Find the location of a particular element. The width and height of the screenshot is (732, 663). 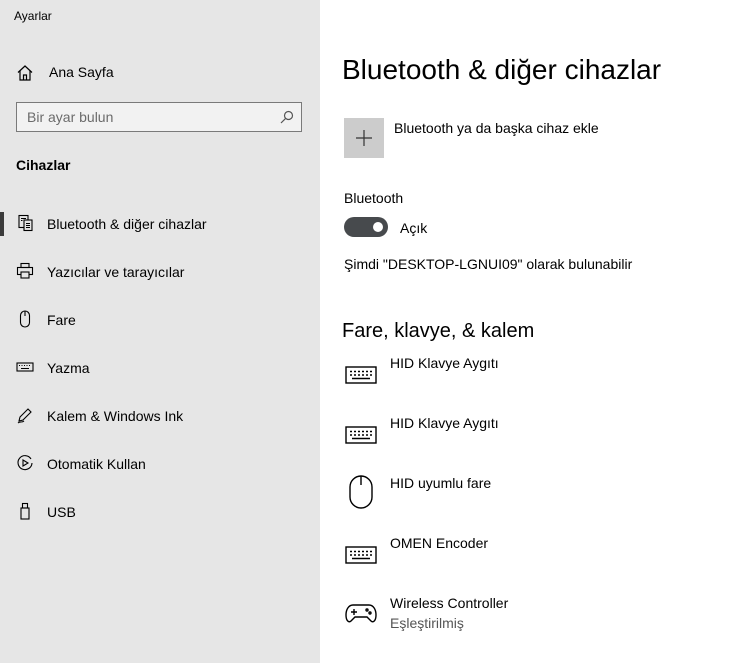

search-input is located at coordinates (147, 117).